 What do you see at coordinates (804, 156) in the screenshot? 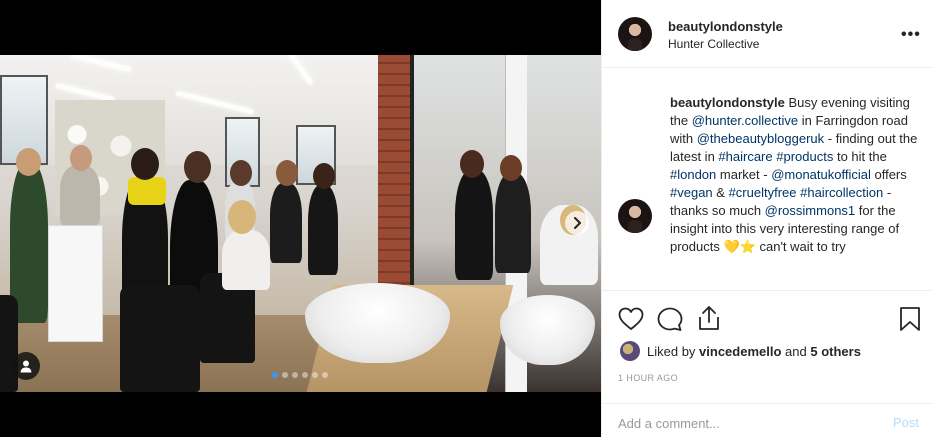
I see `caption-hashtag: #products` at bounding box center [804, 156].